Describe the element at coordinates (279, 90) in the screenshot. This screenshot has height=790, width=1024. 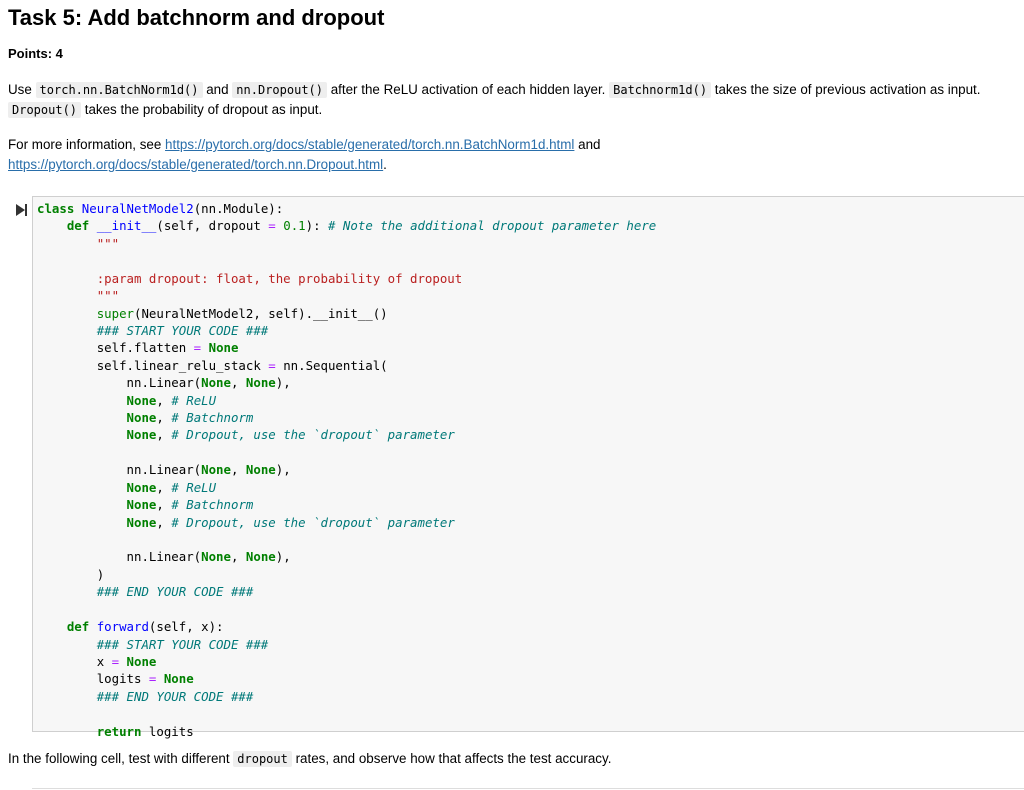
I see `inline-code: nn.Dropout()` at that location.